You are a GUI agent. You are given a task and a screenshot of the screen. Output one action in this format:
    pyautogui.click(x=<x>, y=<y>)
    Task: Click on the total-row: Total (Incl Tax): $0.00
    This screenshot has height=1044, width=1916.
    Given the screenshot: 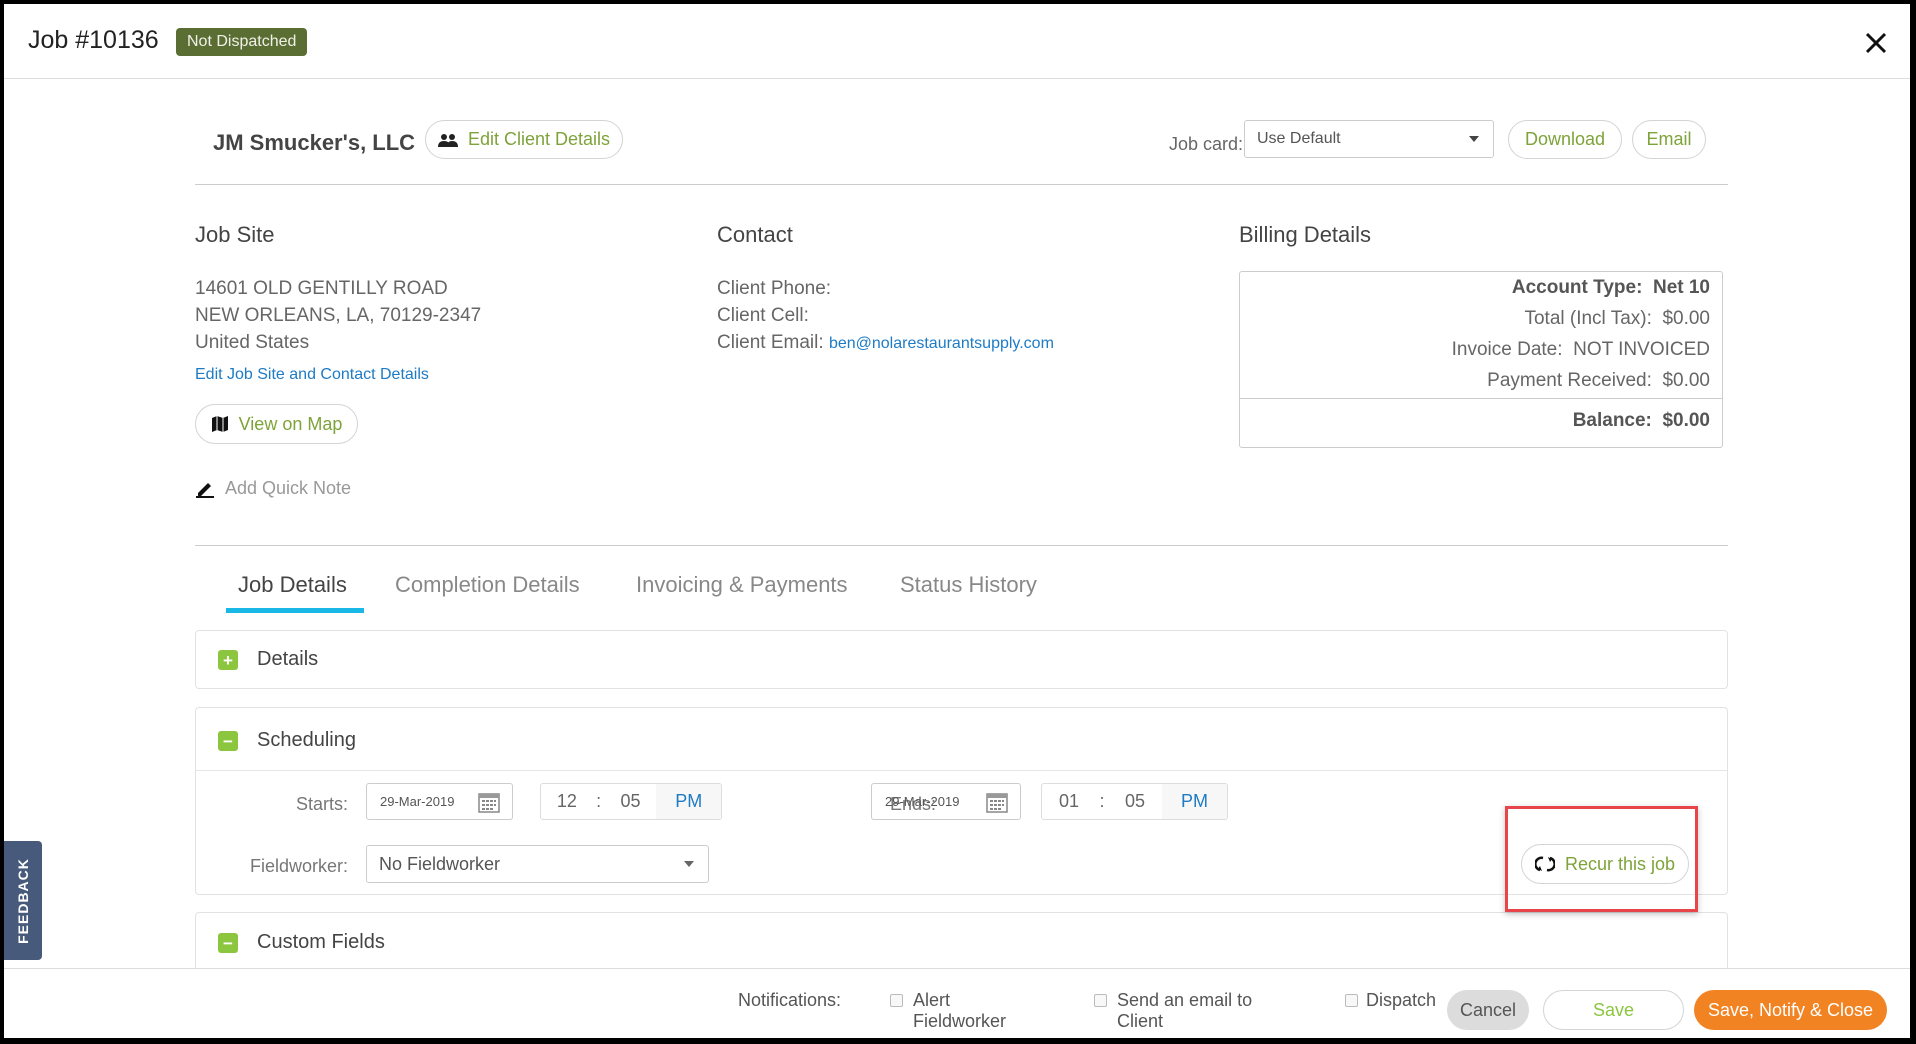 What is the action you would take?
    pyautogui.click(x=1617, y=319)
    